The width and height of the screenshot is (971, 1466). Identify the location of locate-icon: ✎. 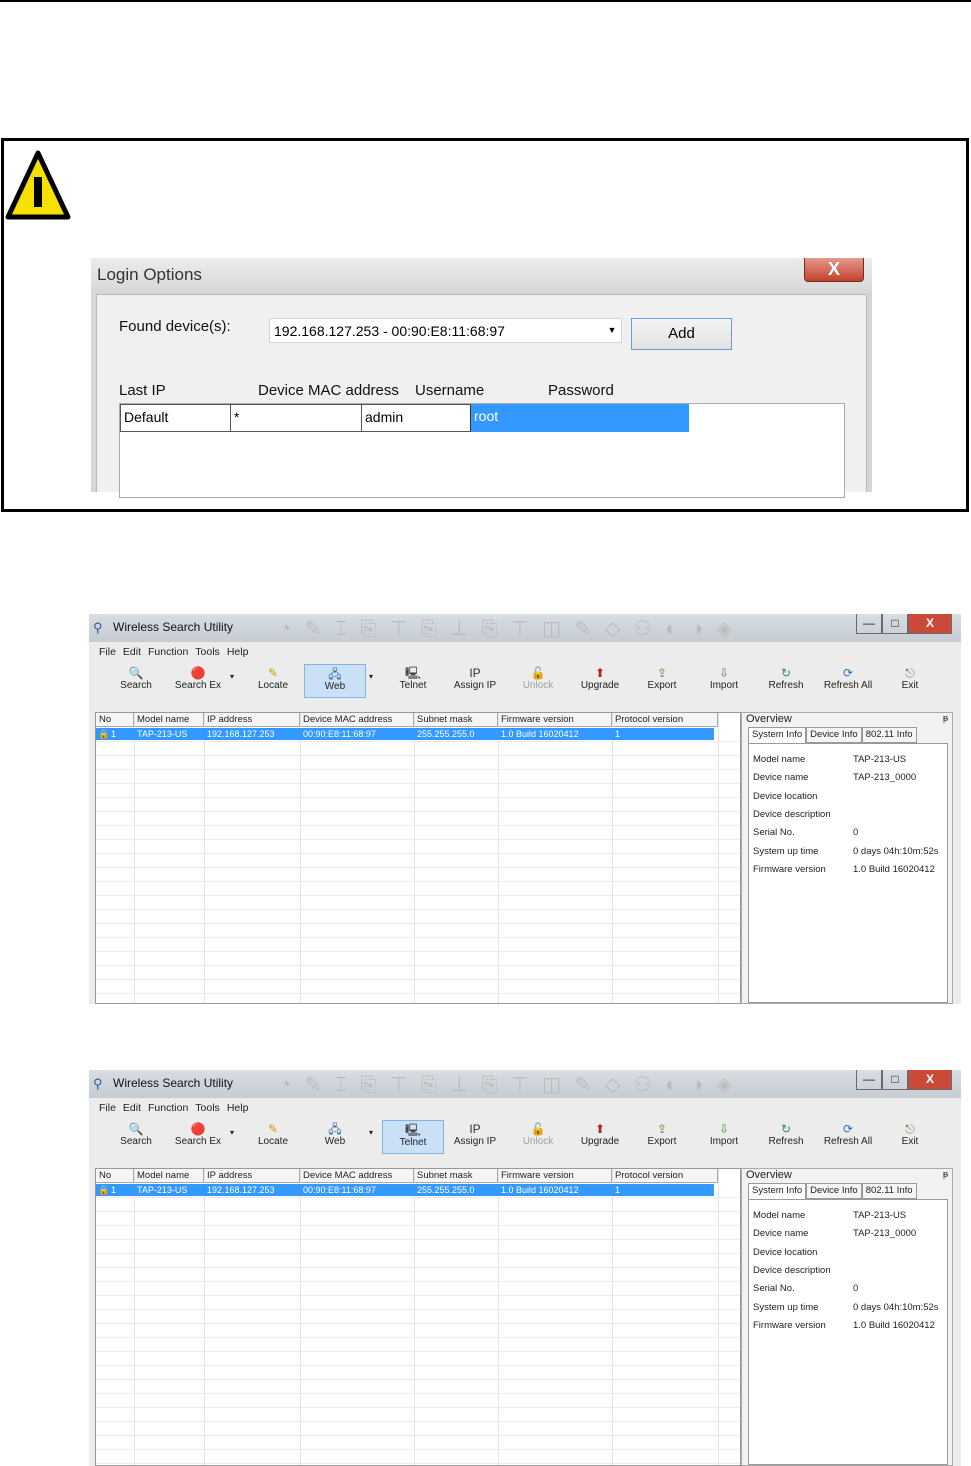
(273, 1129).